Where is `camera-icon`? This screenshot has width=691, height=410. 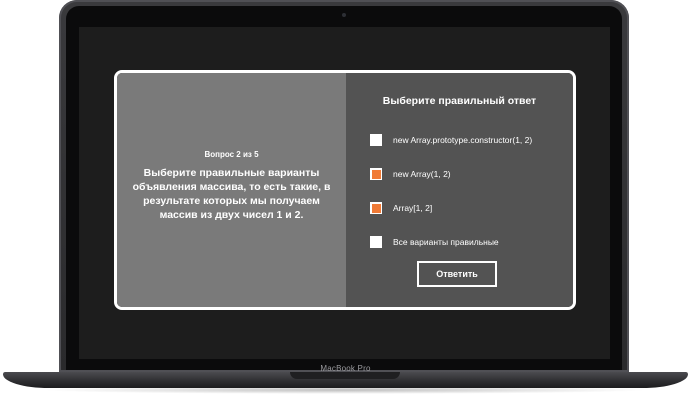 camera-icon is located at coordinates (344, 15).